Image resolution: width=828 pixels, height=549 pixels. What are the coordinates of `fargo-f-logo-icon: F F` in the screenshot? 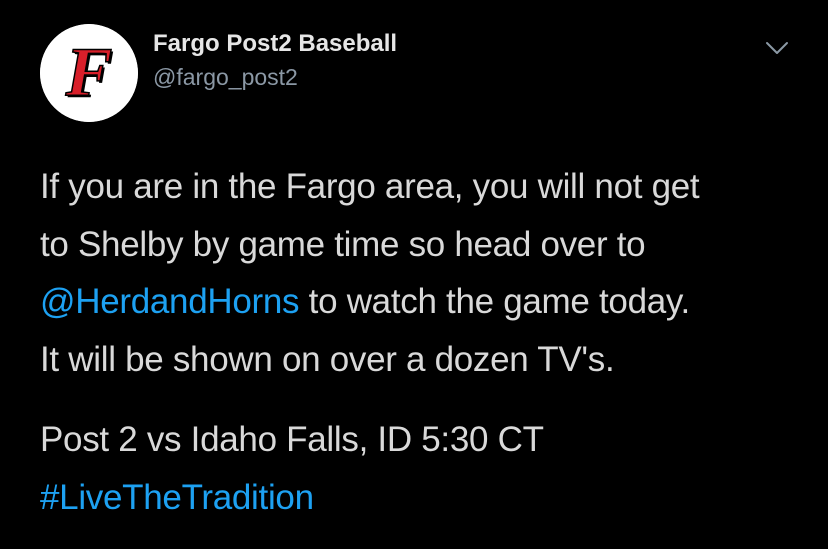 It's located at (89, 73).